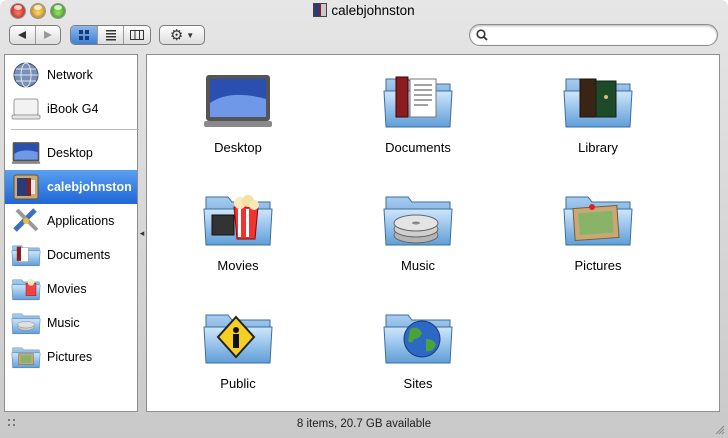 Image resolution: width=728 pixels, height=438 pixels. I want to click on file-item-public: Public, so click(238, 348).